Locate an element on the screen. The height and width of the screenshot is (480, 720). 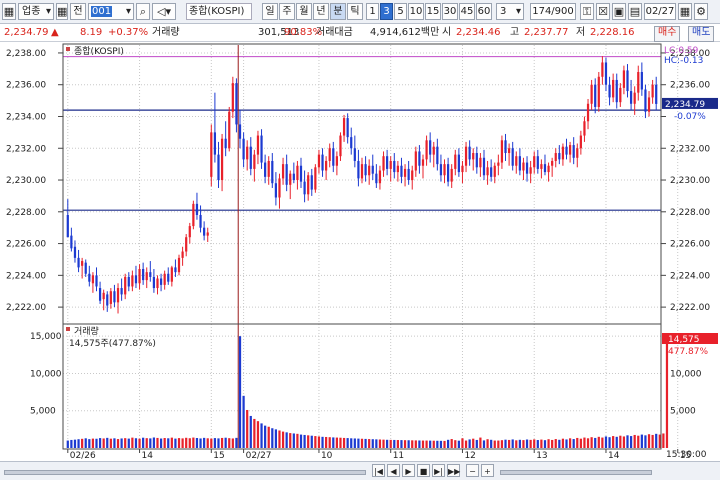
period-week: 주 is located at coordinates (287, 11).